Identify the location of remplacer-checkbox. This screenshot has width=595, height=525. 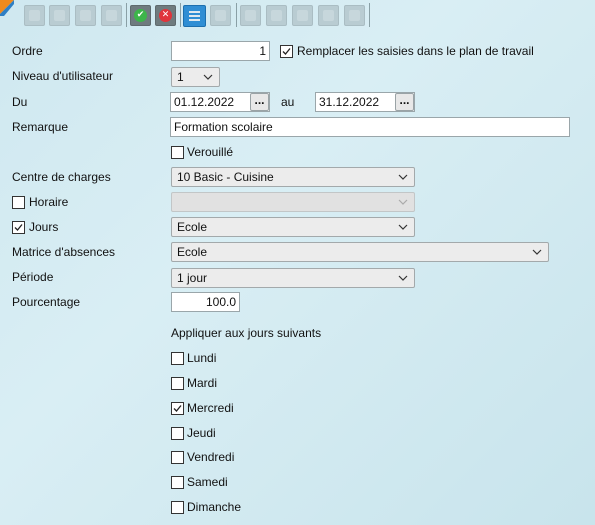
(286, 51).